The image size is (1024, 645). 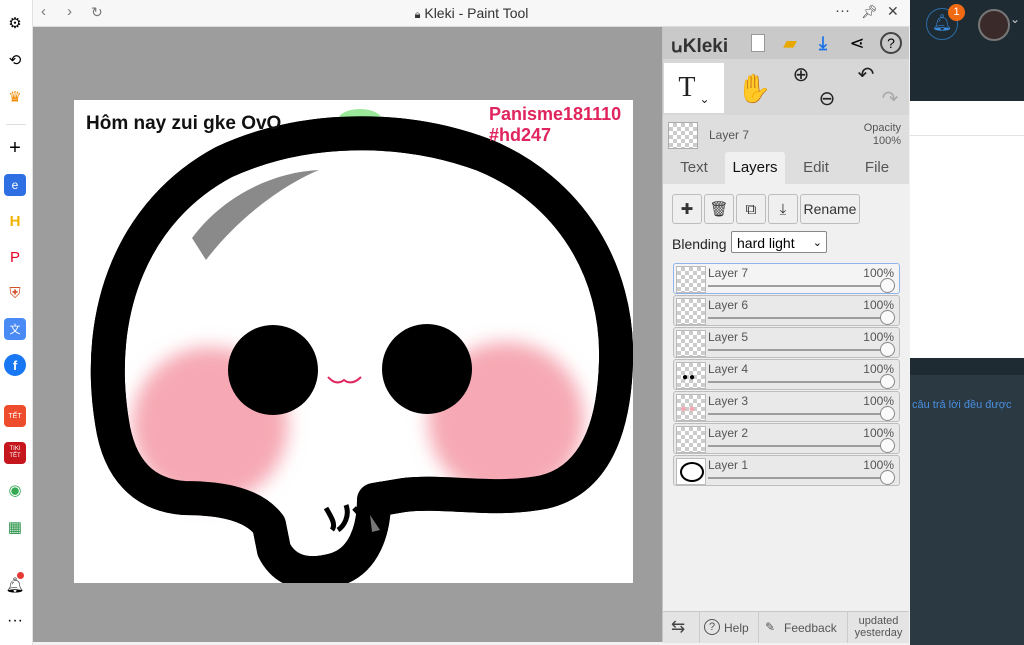 I want to click on kleki-logo-text: Kleki, so click(x=705, y=46).